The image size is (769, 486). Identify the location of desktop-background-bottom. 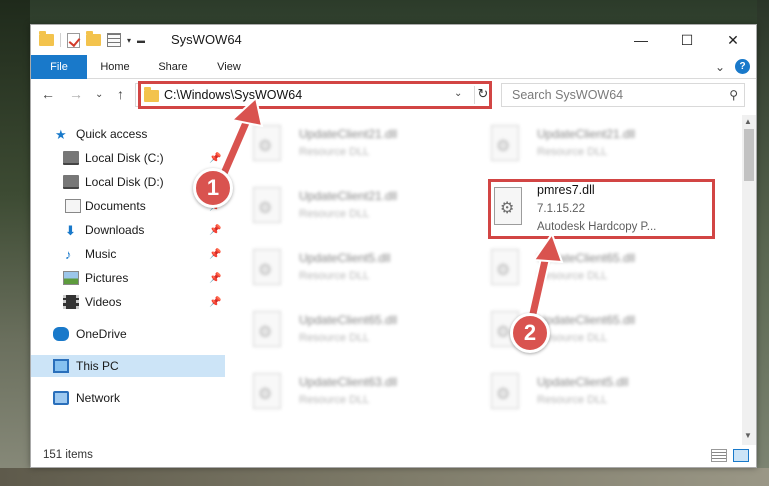
(384, 477).